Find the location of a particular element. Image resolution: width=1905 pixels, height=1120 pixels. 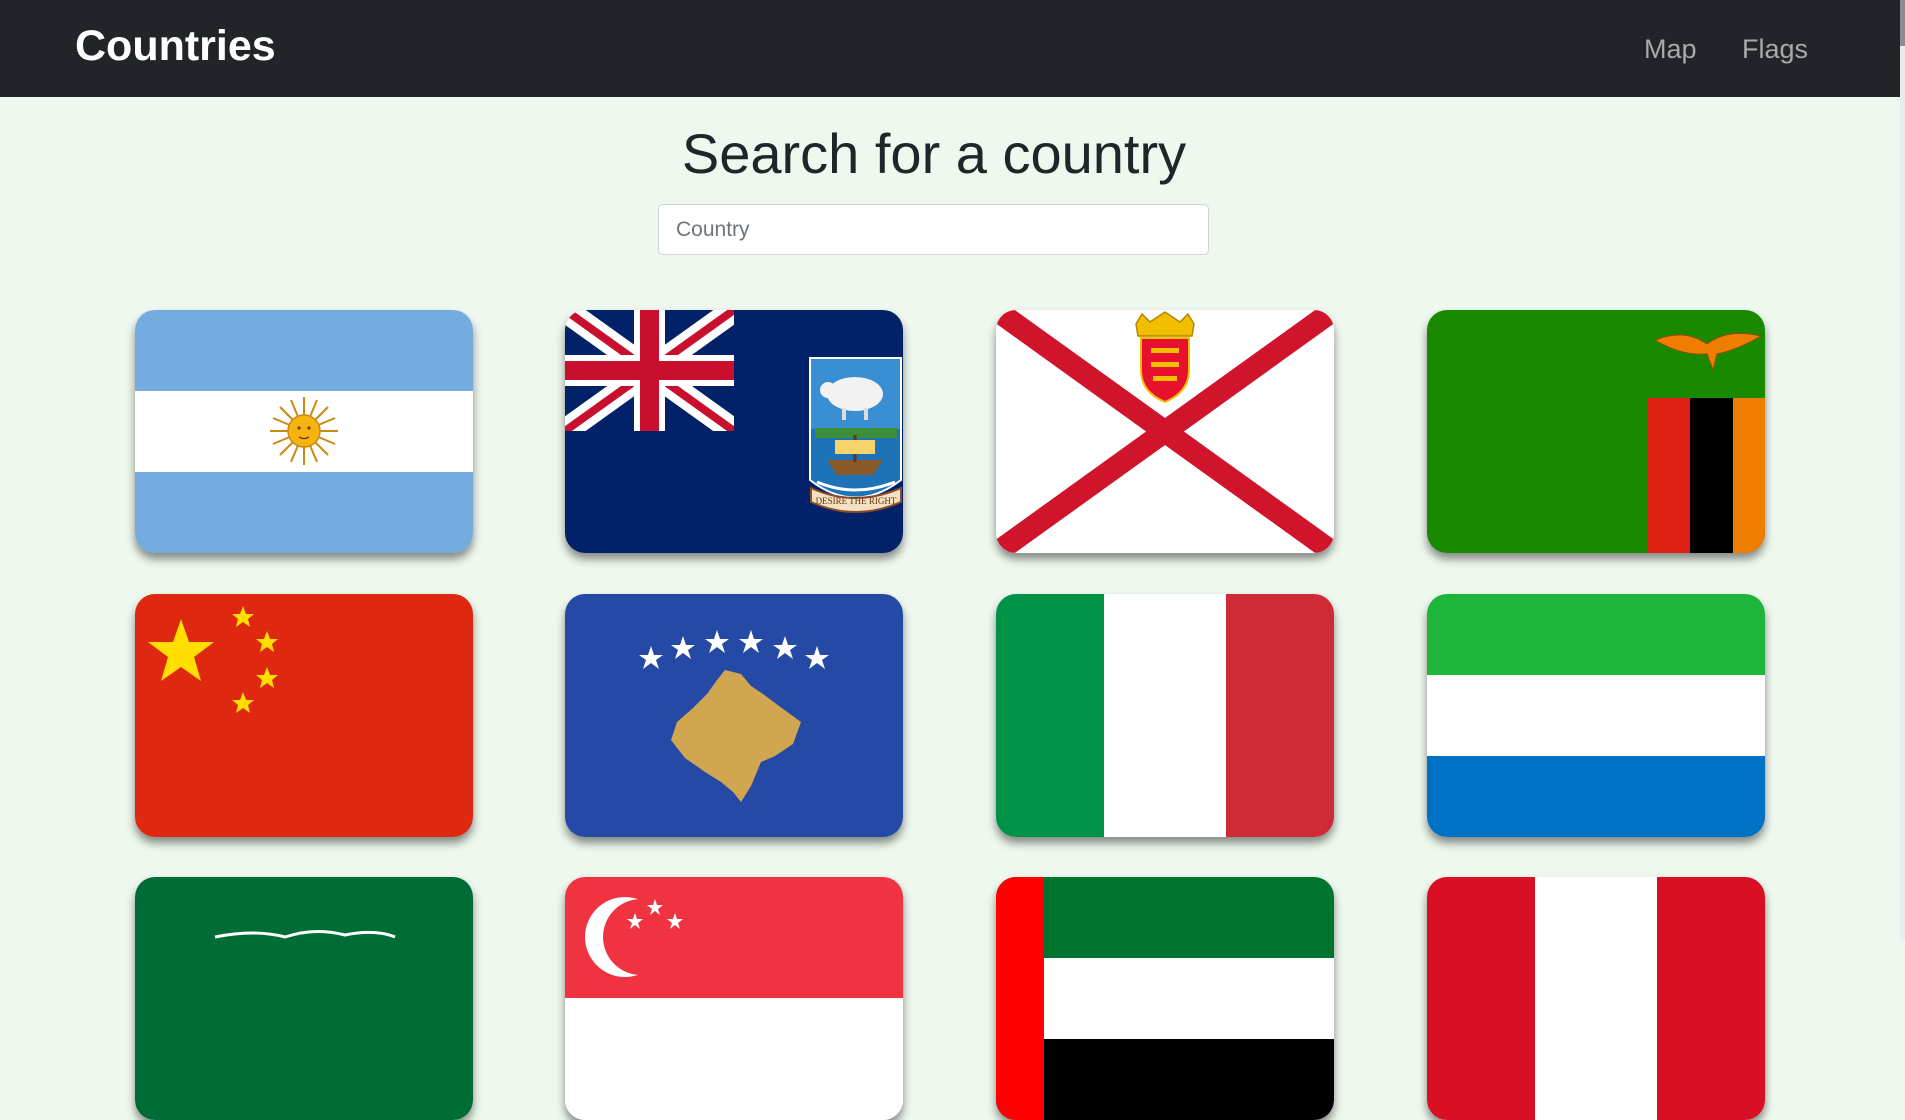

falkland-coat-of-arms-icon: DESIRE THE RIGHT is located at coordinates (855, 435).